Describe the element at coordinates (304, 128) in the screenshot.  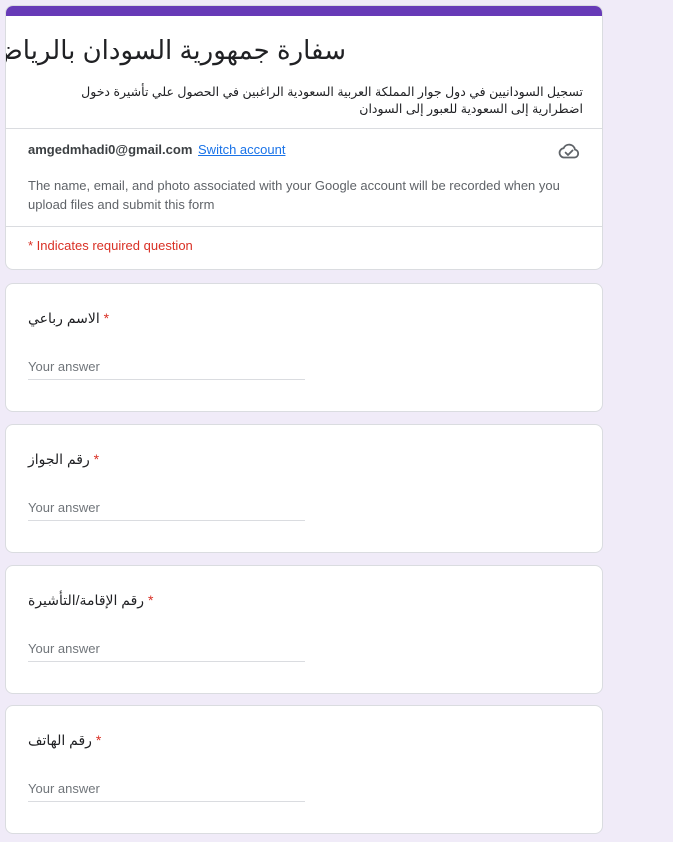
I see `header-divider` at that location.